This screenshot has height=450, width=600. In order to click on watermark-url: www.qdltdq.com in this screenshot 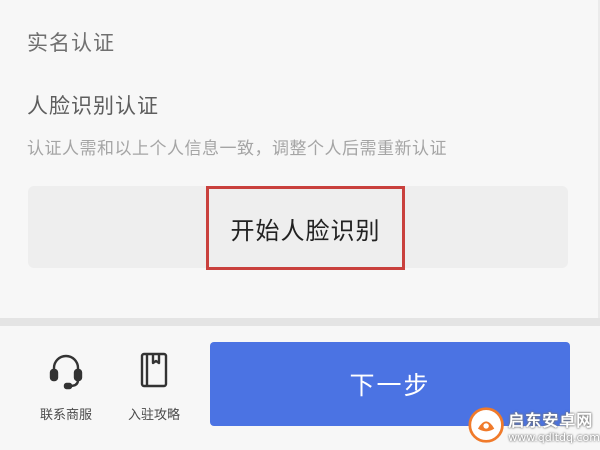, I will do `click(554, 437)`.